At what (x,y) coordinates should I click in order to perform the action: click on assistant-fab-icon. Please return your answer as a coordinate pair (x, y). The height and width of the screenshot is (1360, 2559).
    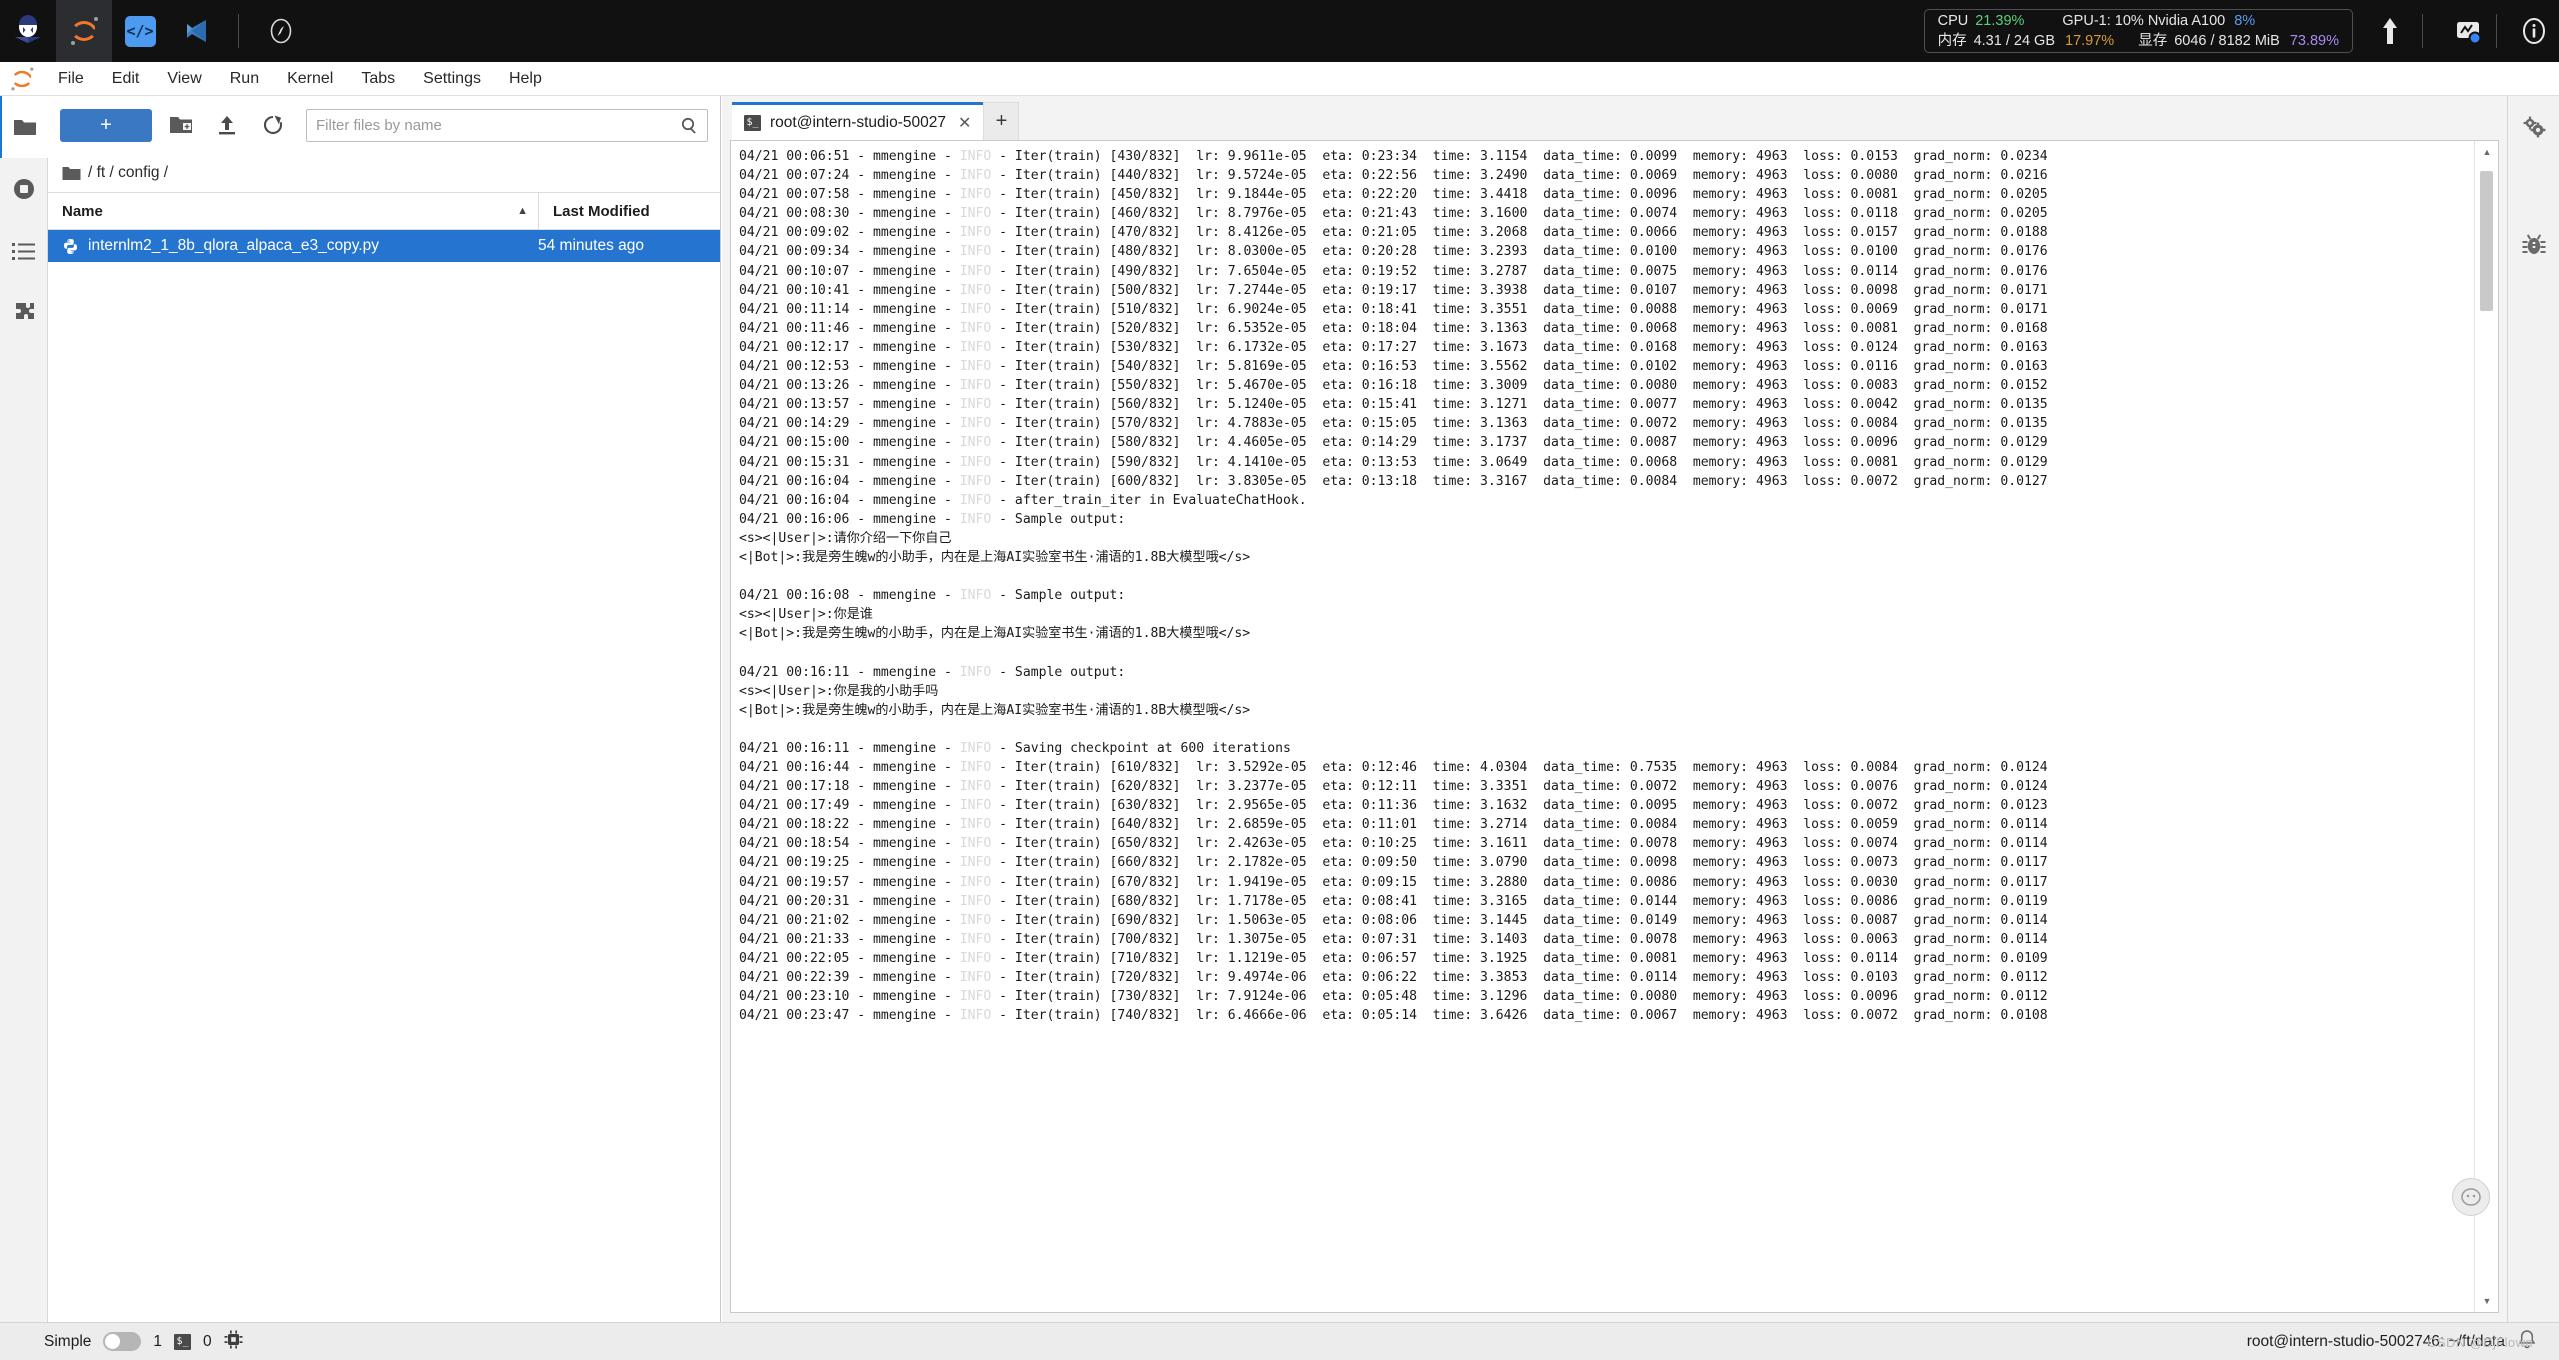
    Looking at the image, I should click on (2471, 1197).